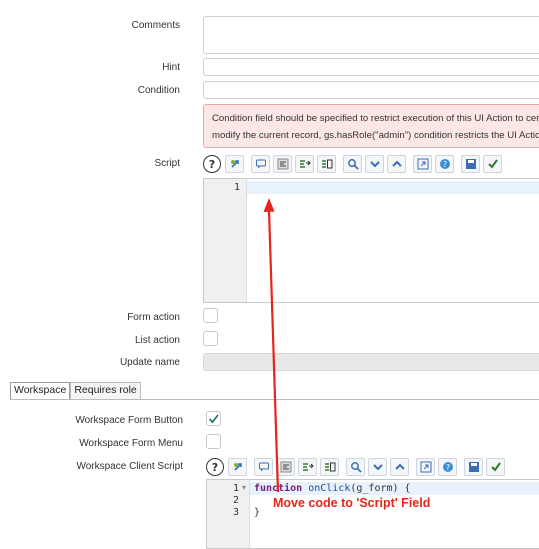  I want to click on client-script-editor: 1 ▾ 2 3 function onClick(g_form) { }, so click(372, 514).